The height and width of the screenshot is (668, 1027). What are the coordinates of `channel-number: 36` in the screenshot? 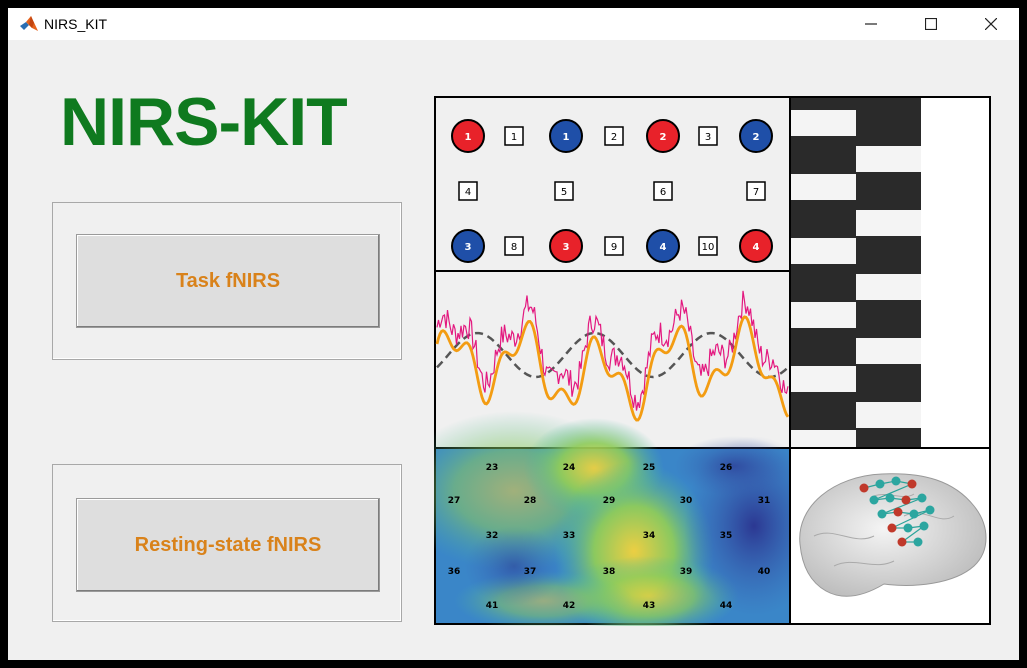 It's located at (454, 572).